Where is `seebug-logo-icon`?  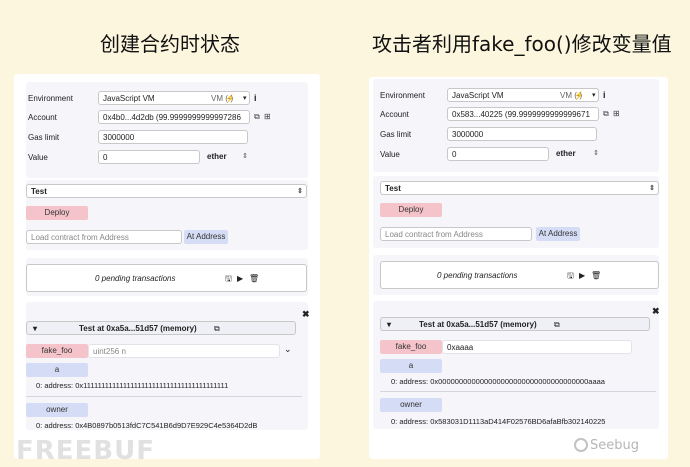
seebug-logo-icon is located at coordinates (581, 445).